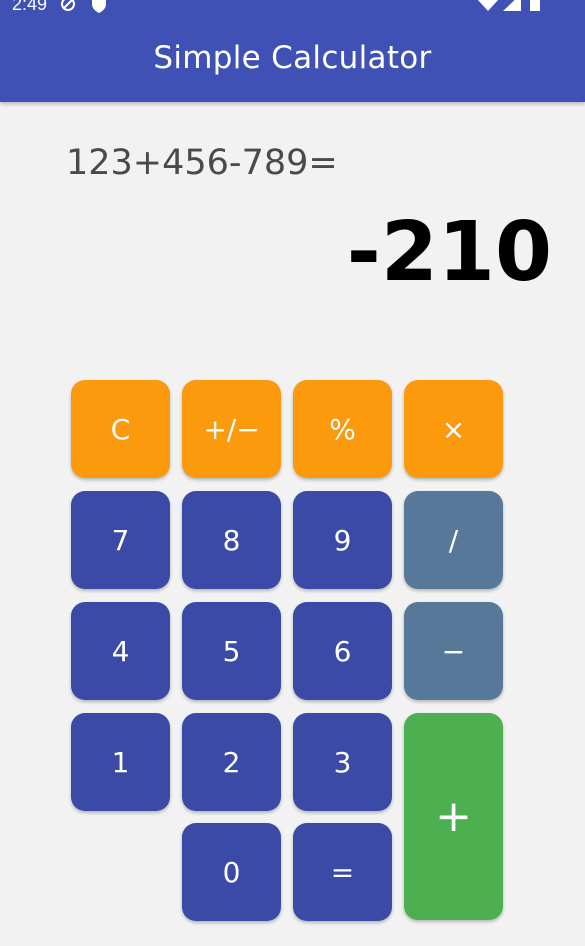 The height and width of the screenshot is (946, 585). Describe the element at coordinates (342, 762) in the screenshot. I see `digit-3-button: 3` at that location.